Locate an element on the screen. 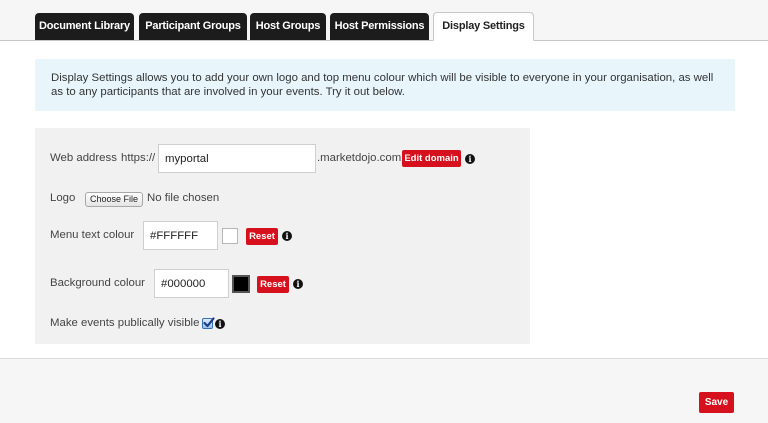  checkmark-icon is located at coordinates (209, 322).